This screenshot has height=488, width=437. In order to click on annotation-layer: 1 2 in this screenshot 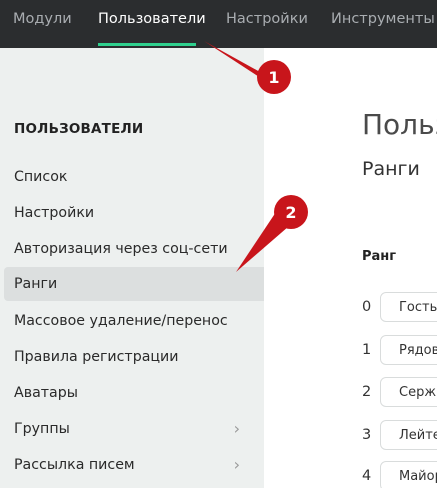, I will do `click(256, 156)`.